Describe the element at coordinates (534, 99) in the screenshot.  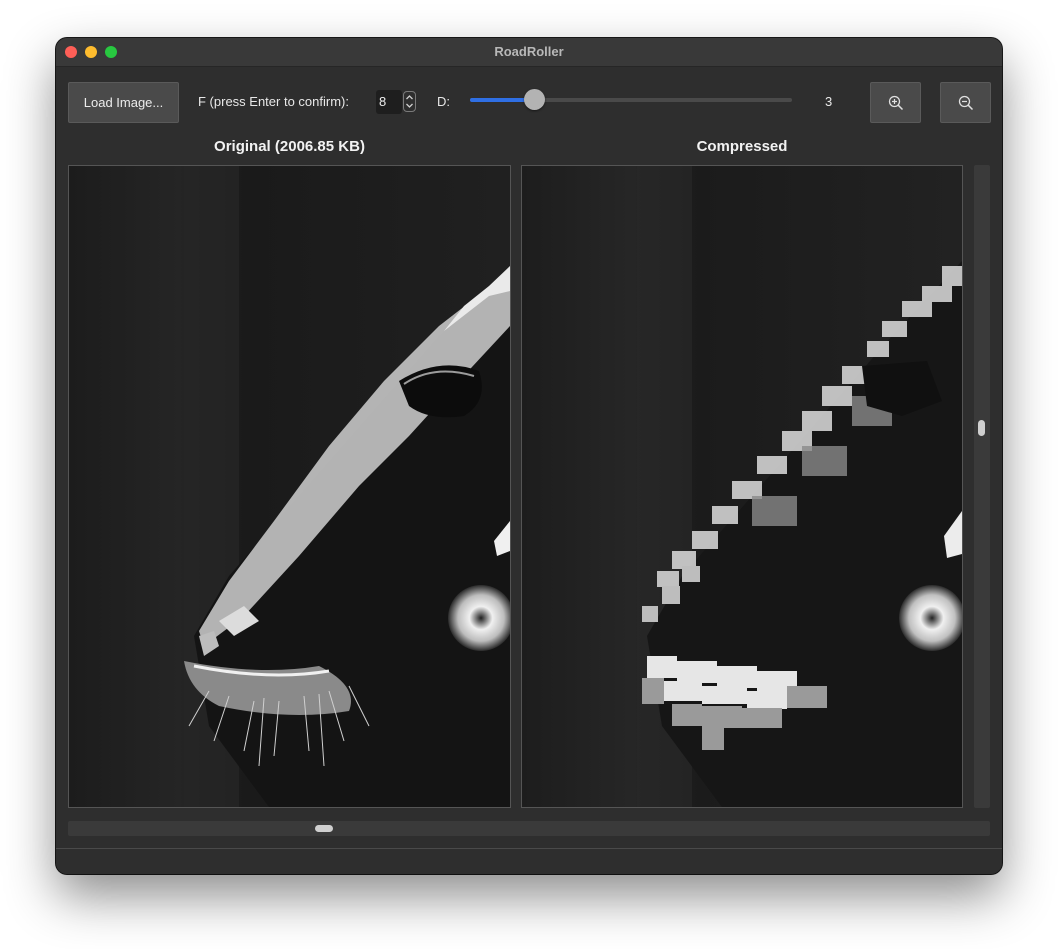
I see `d-slider-handle` at that location.